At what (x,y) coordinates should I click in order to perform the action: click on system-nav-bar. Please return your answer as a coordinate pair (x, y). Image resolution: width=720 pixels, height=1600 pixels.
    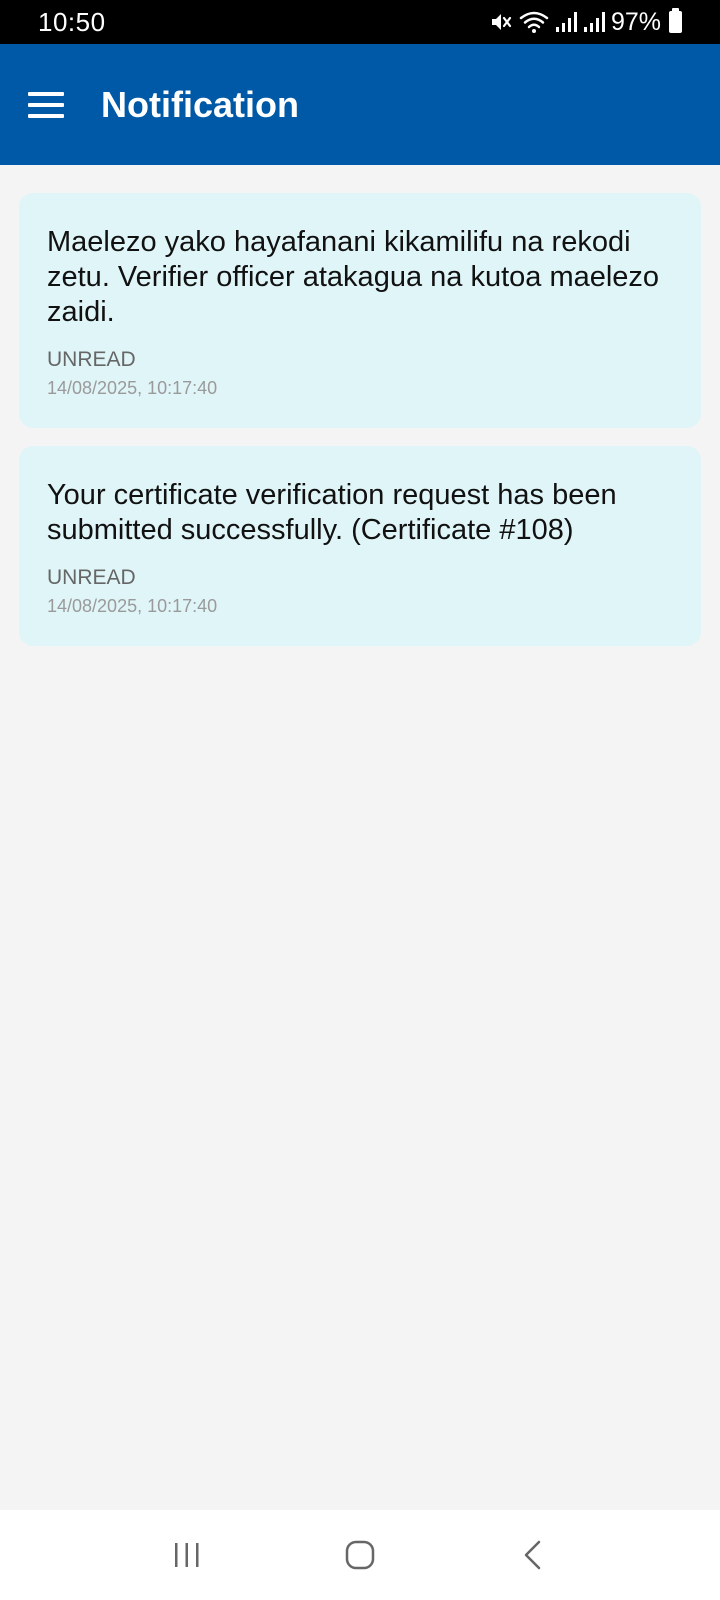
    Looking at the image, I should click on (360, 1555).